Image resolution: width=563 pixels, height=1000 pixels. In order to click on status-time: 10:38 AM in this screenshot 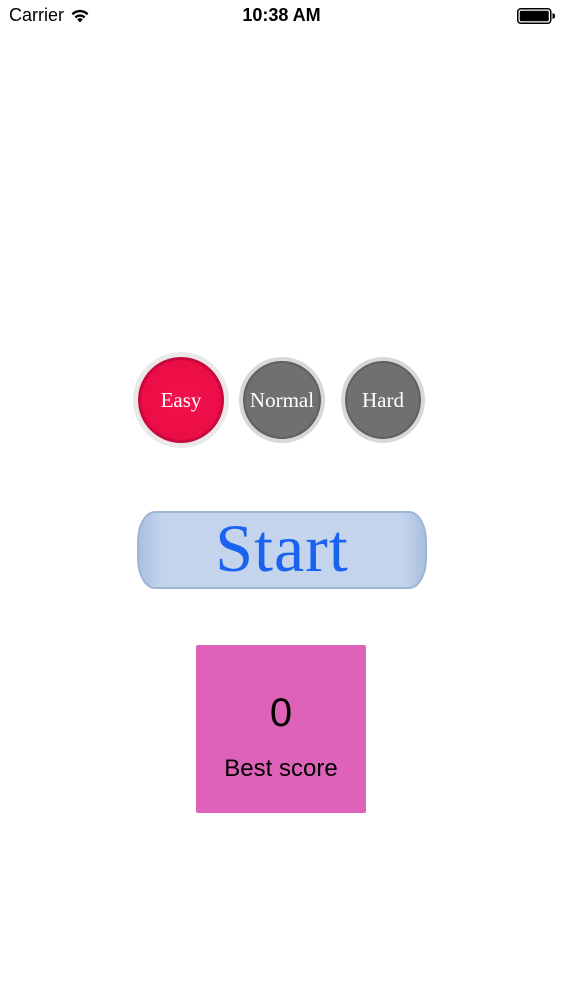, I will do `click(281, 15)`.